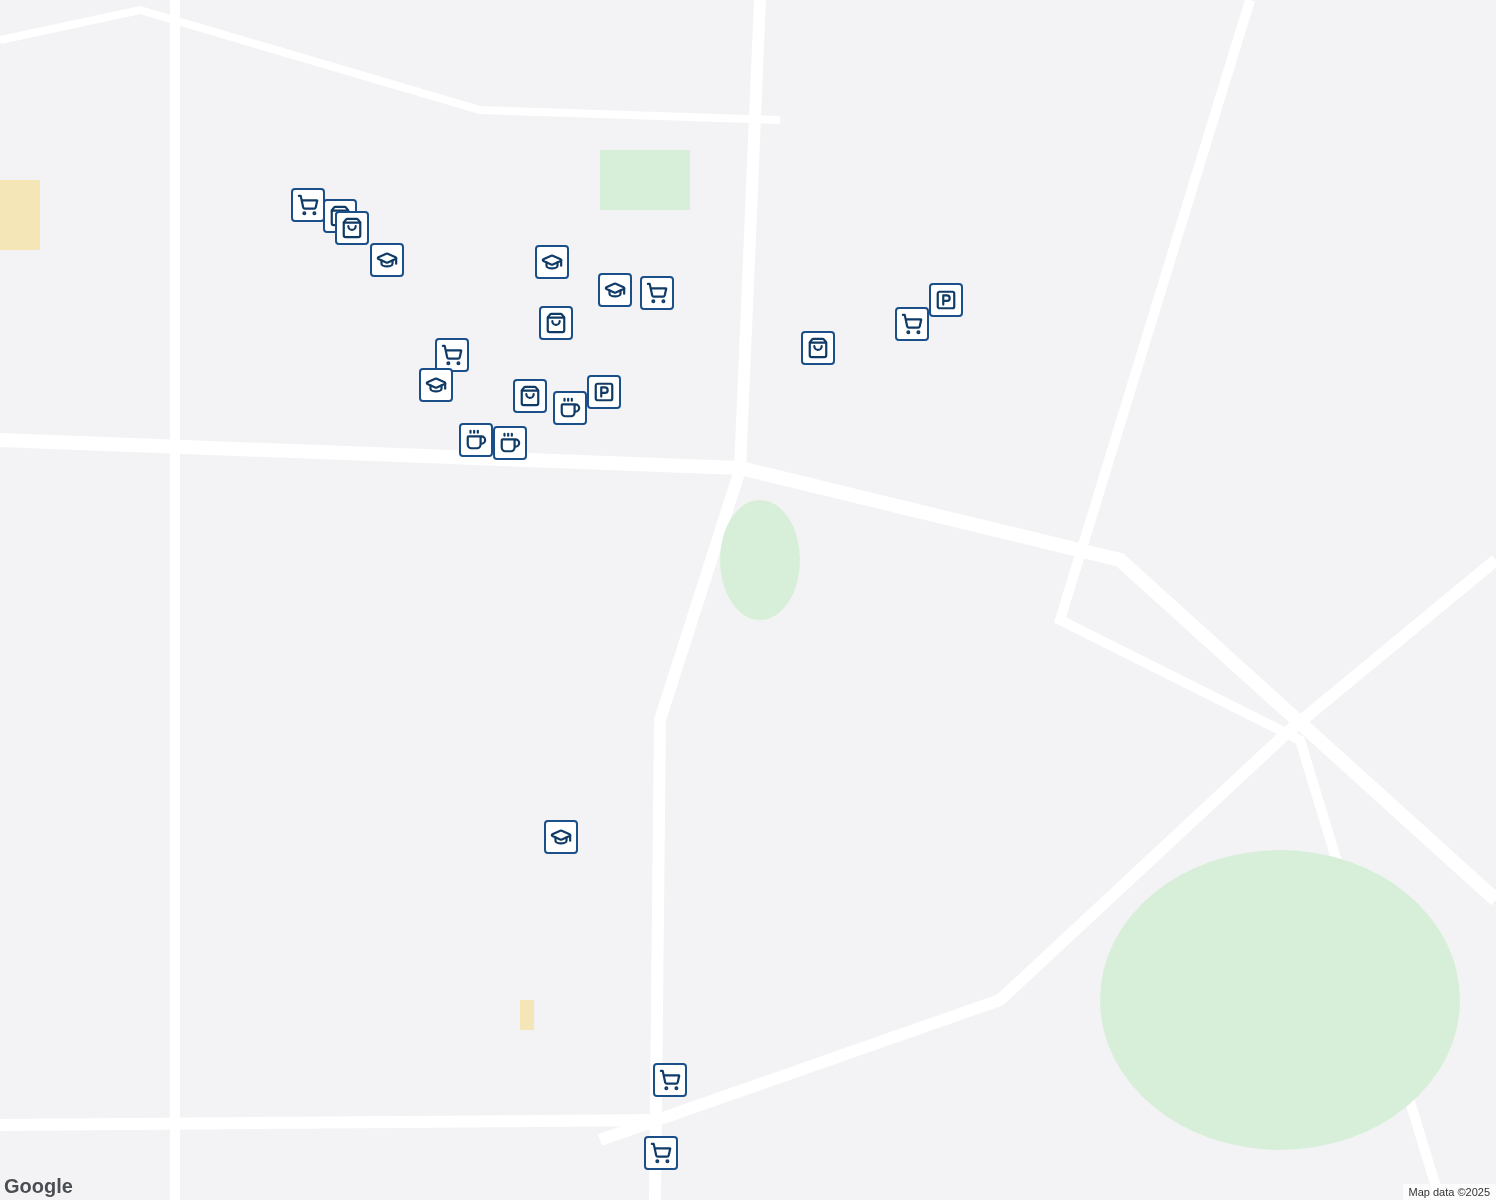 The image size is (1496, 1200). What do you see at coordinates (1449, 1192) in the screenshot?
I see `attribution: Map data ©2025` at bounding box center [1449, 1192].